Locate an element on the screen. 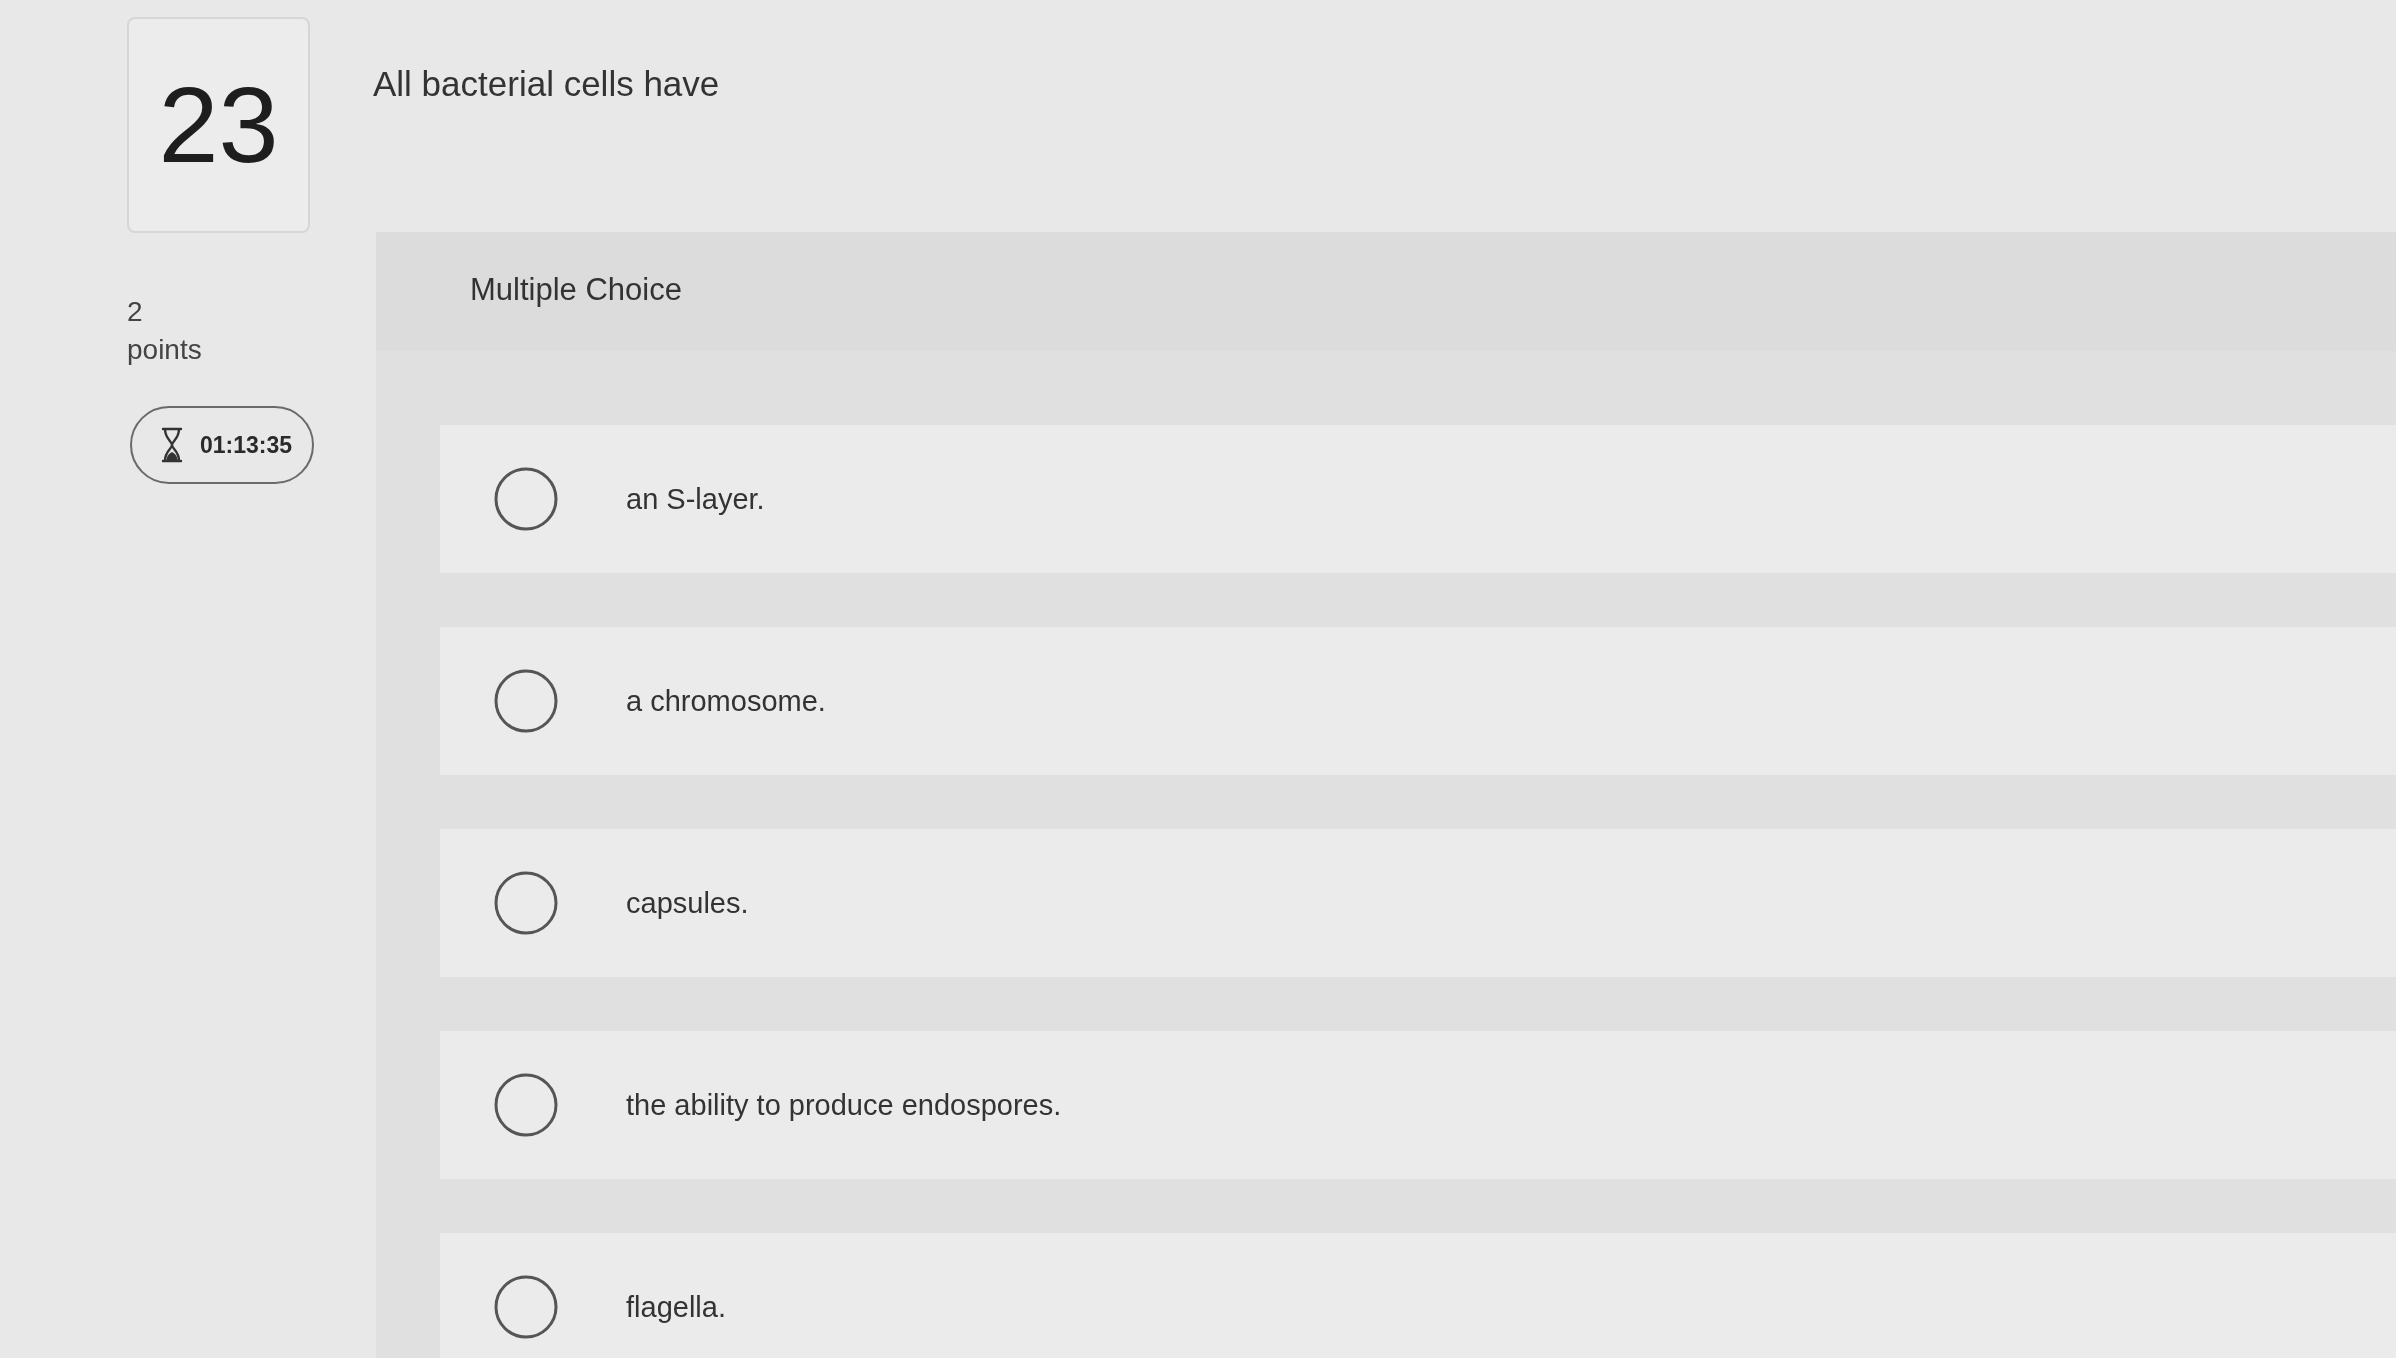  answer-option: a chromosome. is located at coordinates (1418, 701).